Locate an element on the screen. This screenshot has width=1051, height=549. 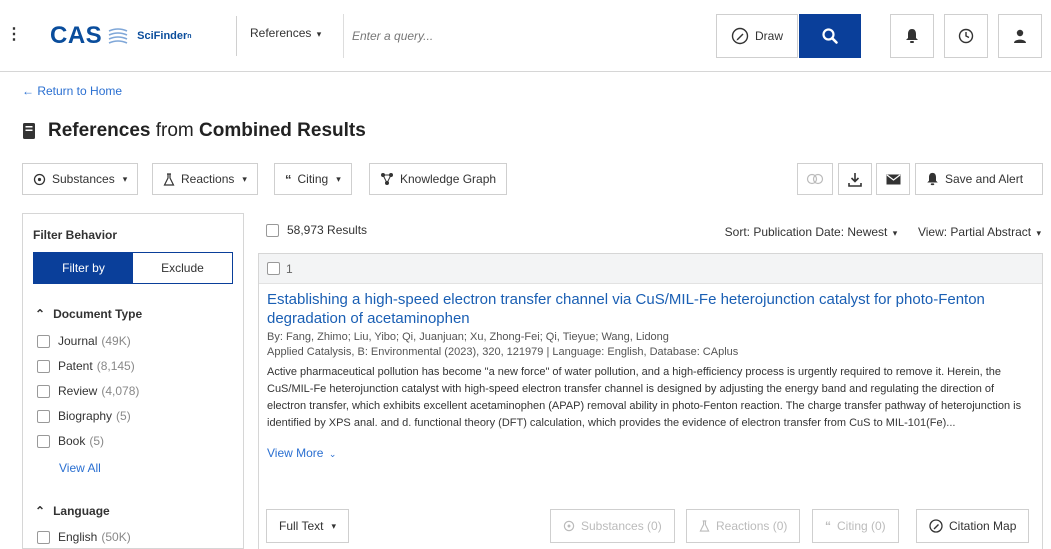
facet-biography: Biography (5) is located at coordinates (84, 416).